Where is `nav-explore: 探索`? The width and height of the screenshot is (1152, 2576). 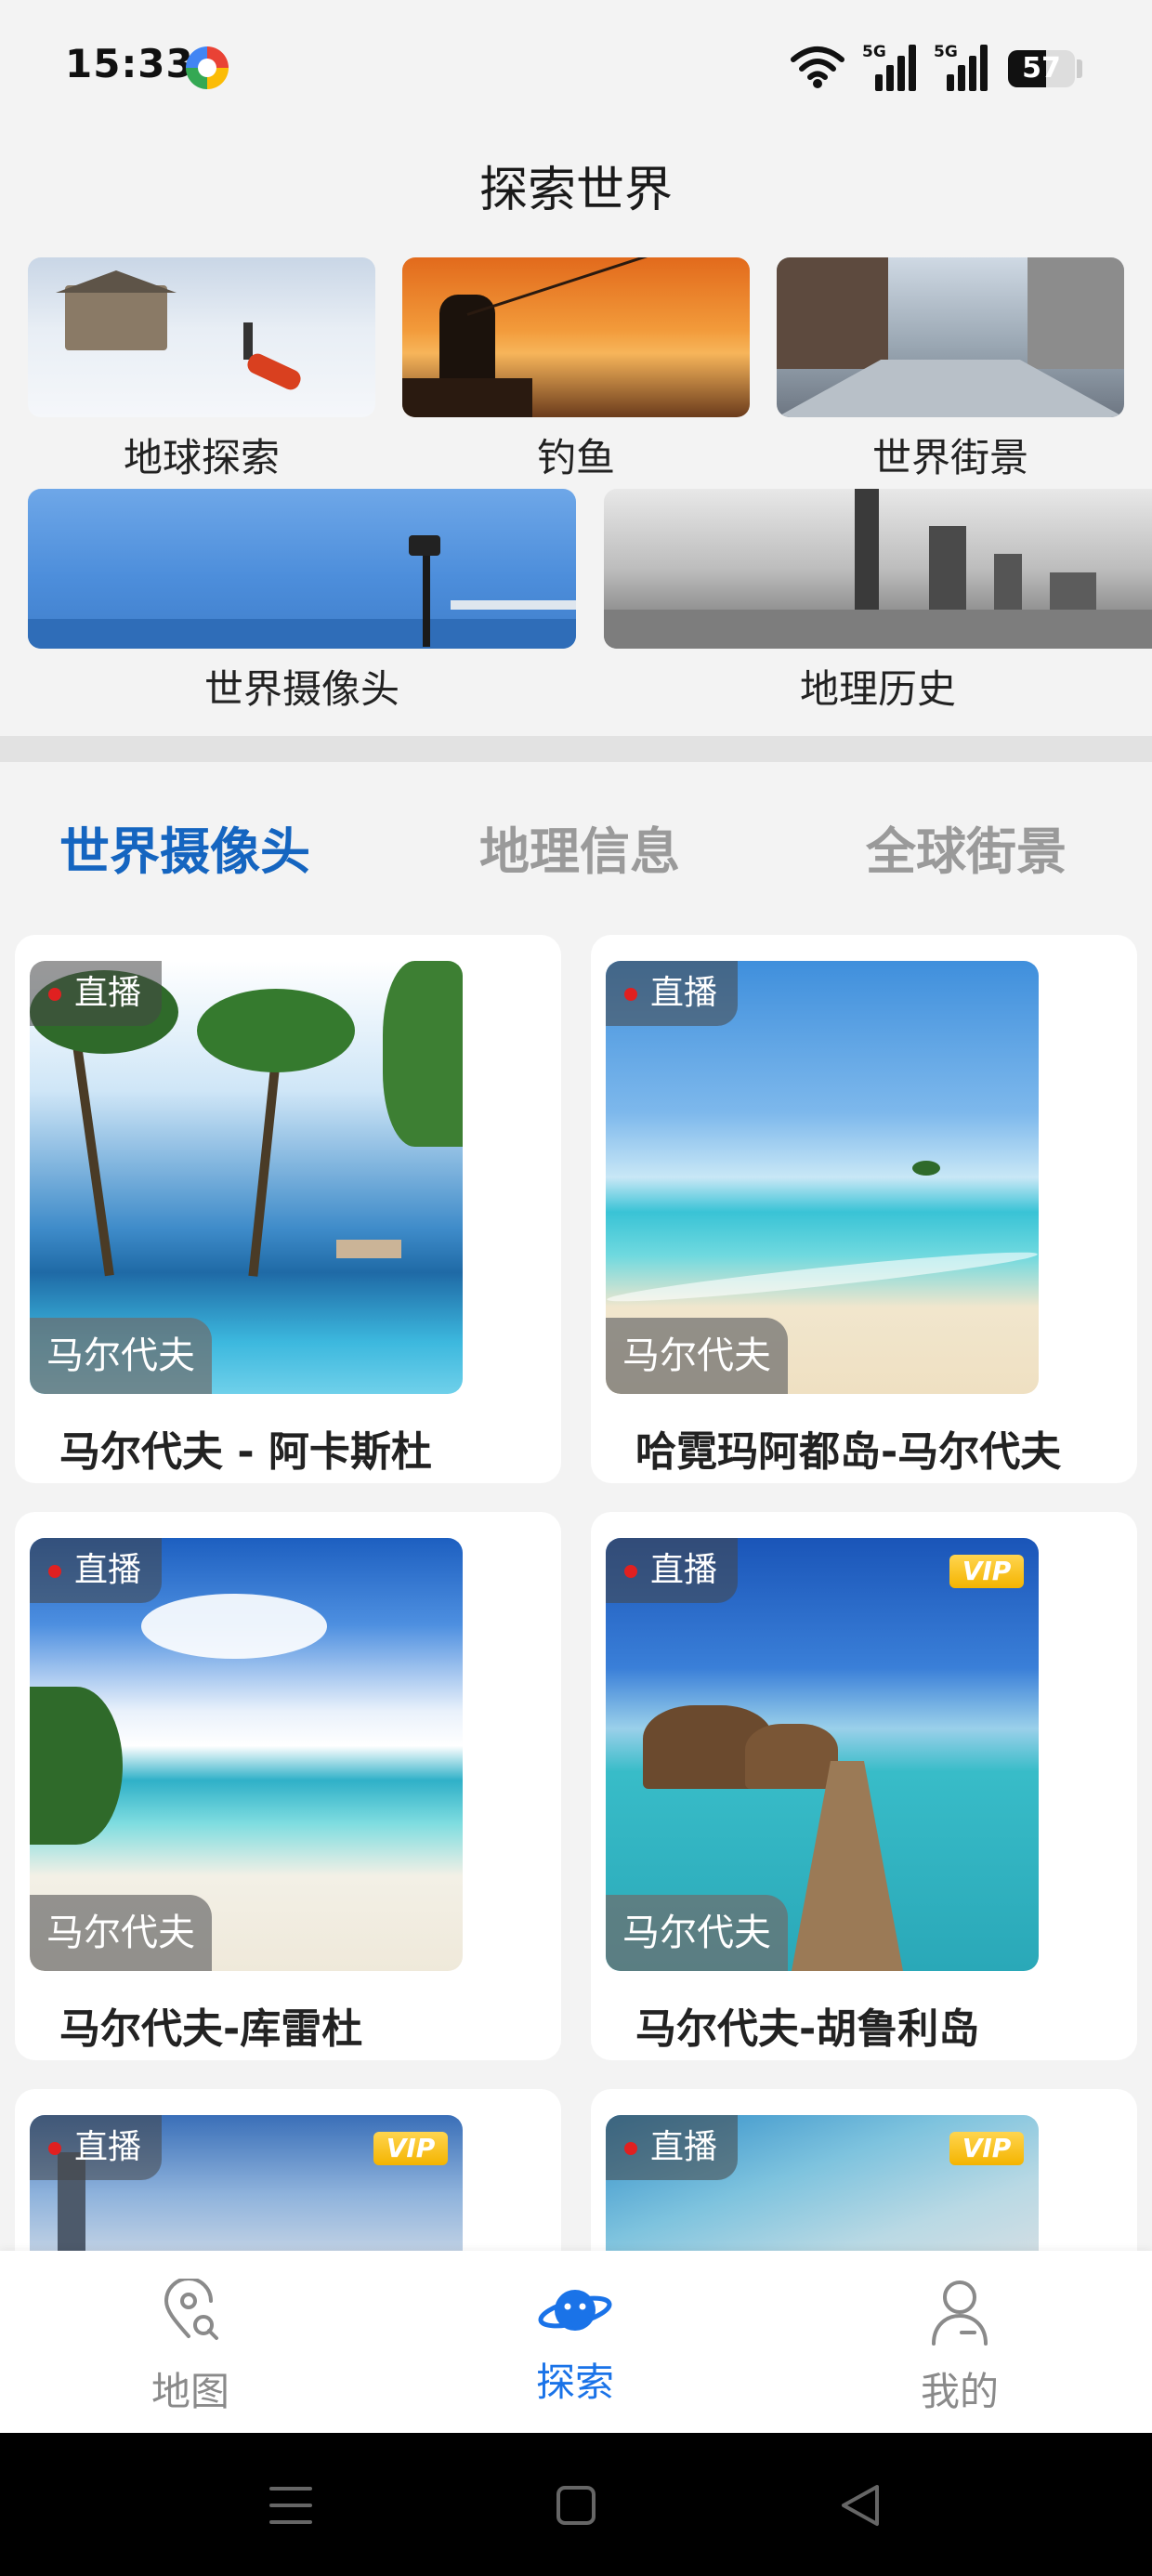
nav-explore: 探索 is located at coordinates (575, 2342).